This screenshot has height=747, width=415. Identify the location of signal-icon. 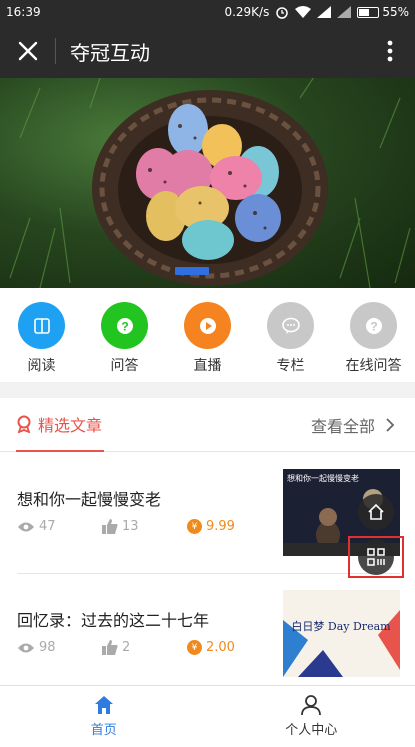
(324, 12).